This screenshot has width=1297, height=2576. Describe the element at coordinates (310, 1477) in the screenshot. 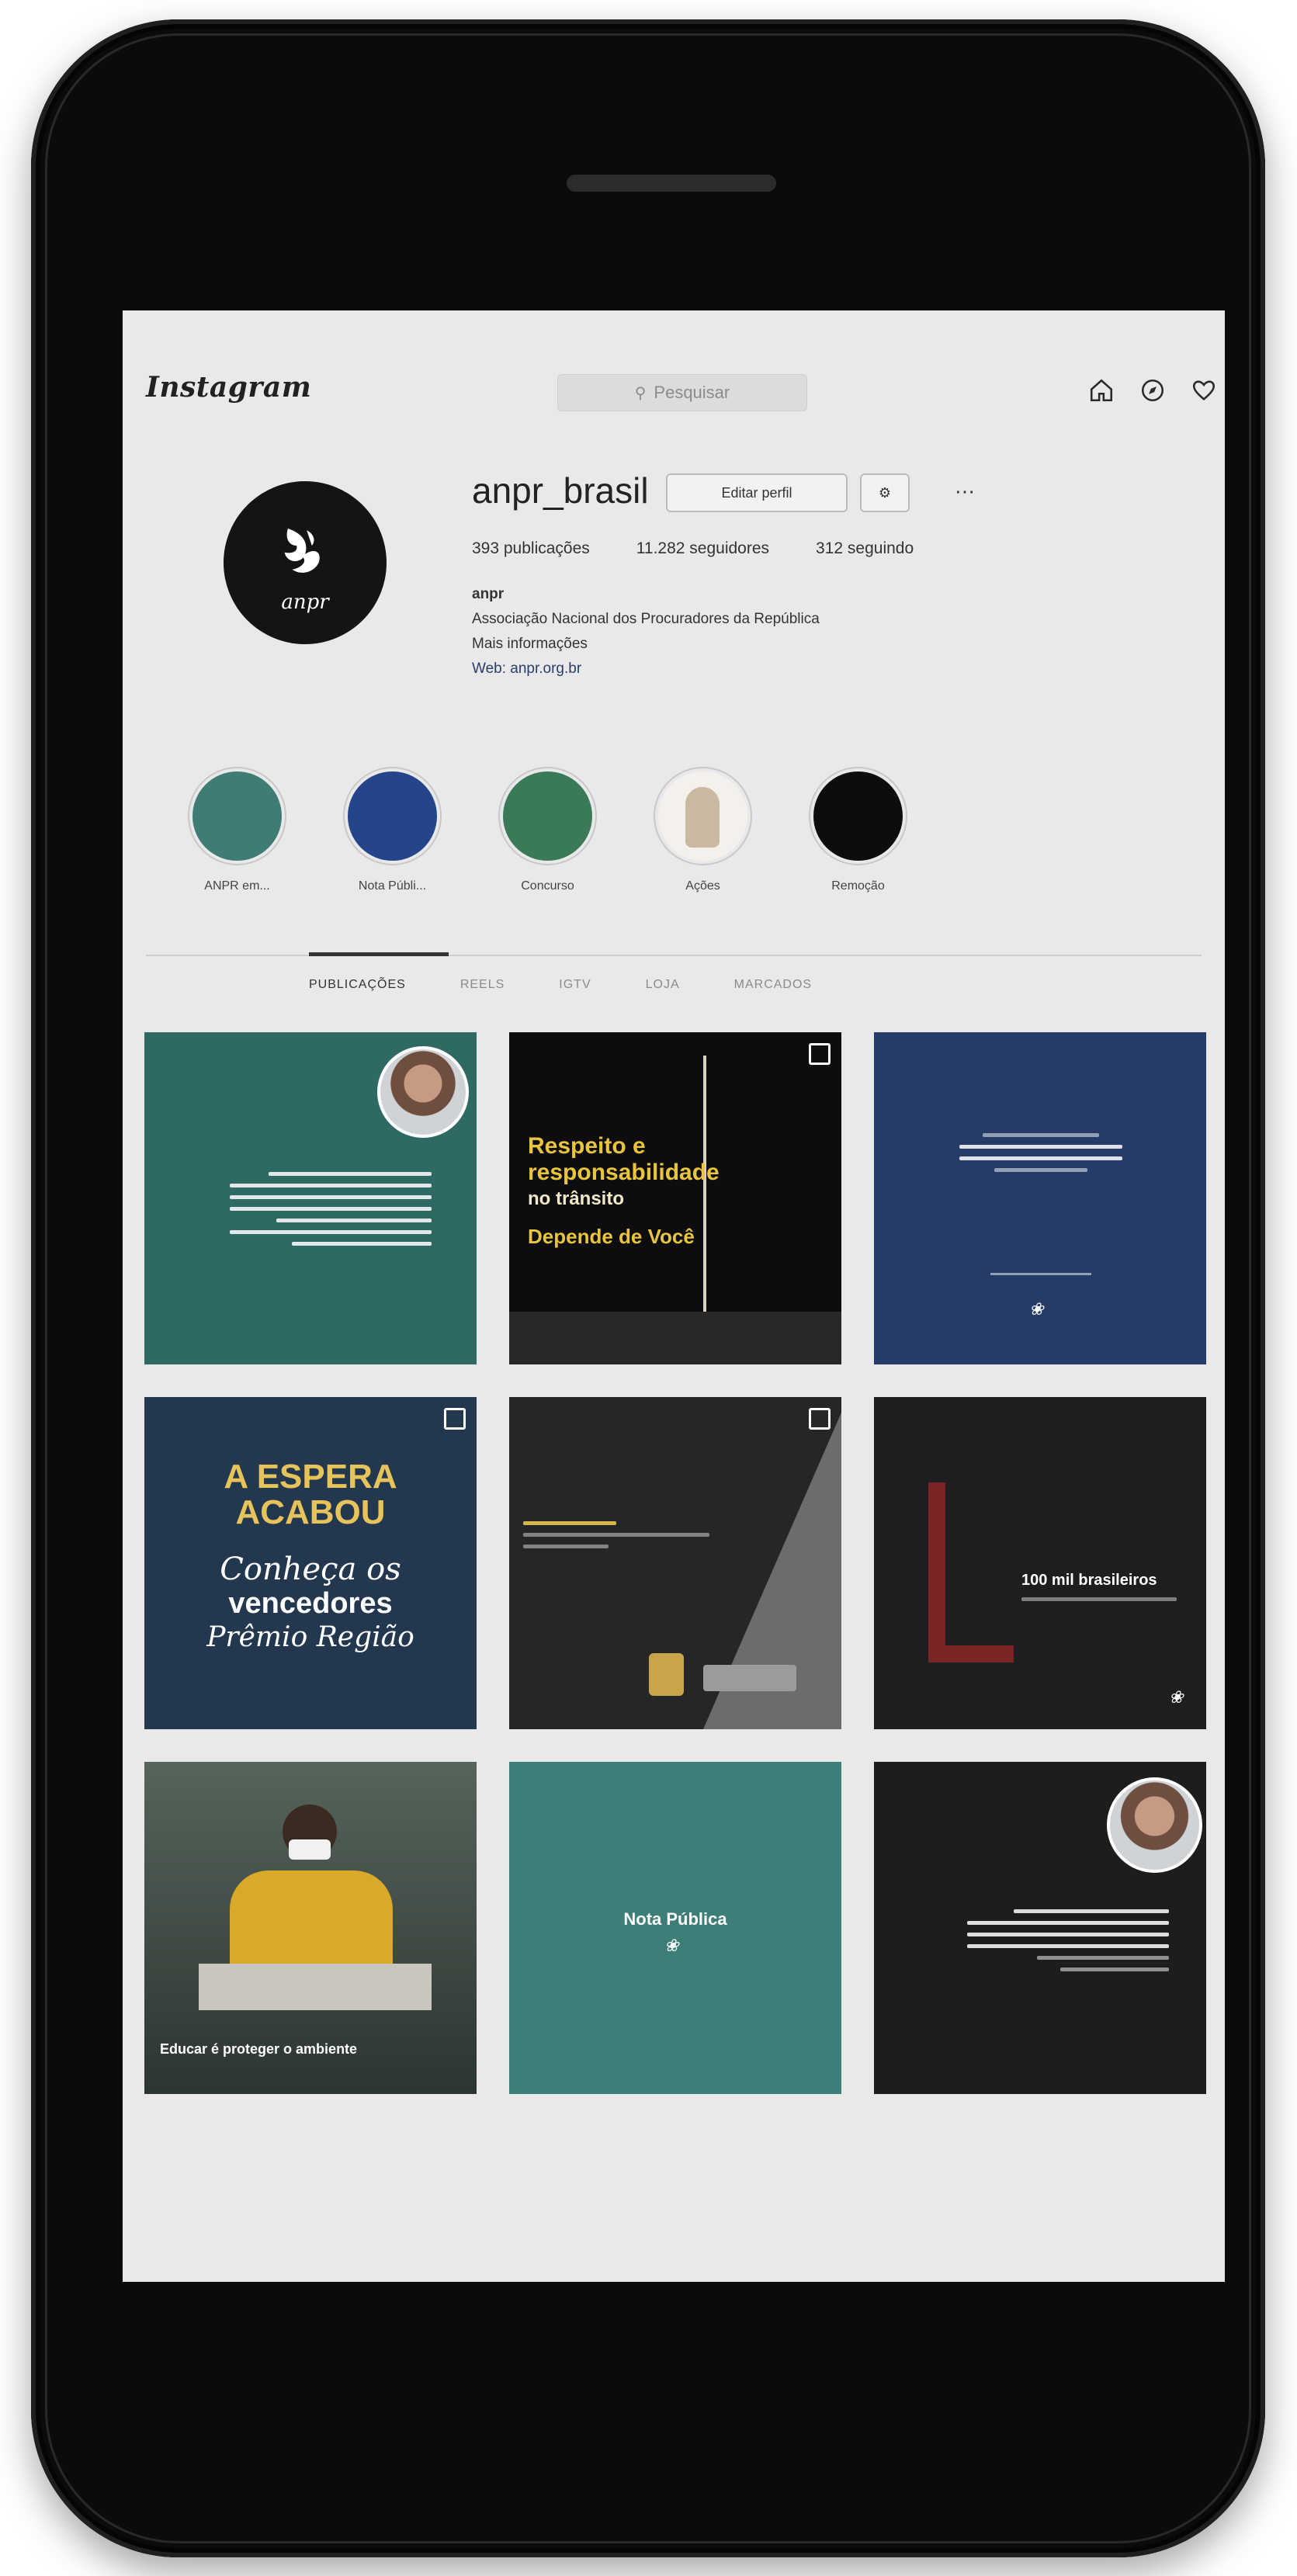

I see `headline-line: A ESPERA` at that location.